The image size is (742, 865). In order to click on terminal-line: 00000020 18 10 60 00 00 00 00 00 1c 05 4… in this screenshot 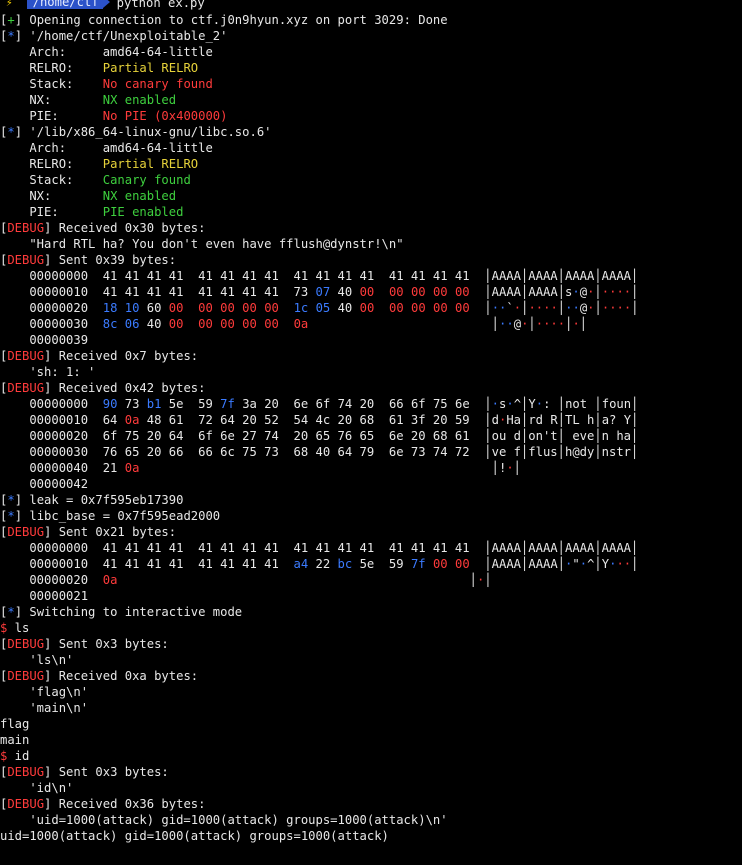, I will do `click(371, 308)`.